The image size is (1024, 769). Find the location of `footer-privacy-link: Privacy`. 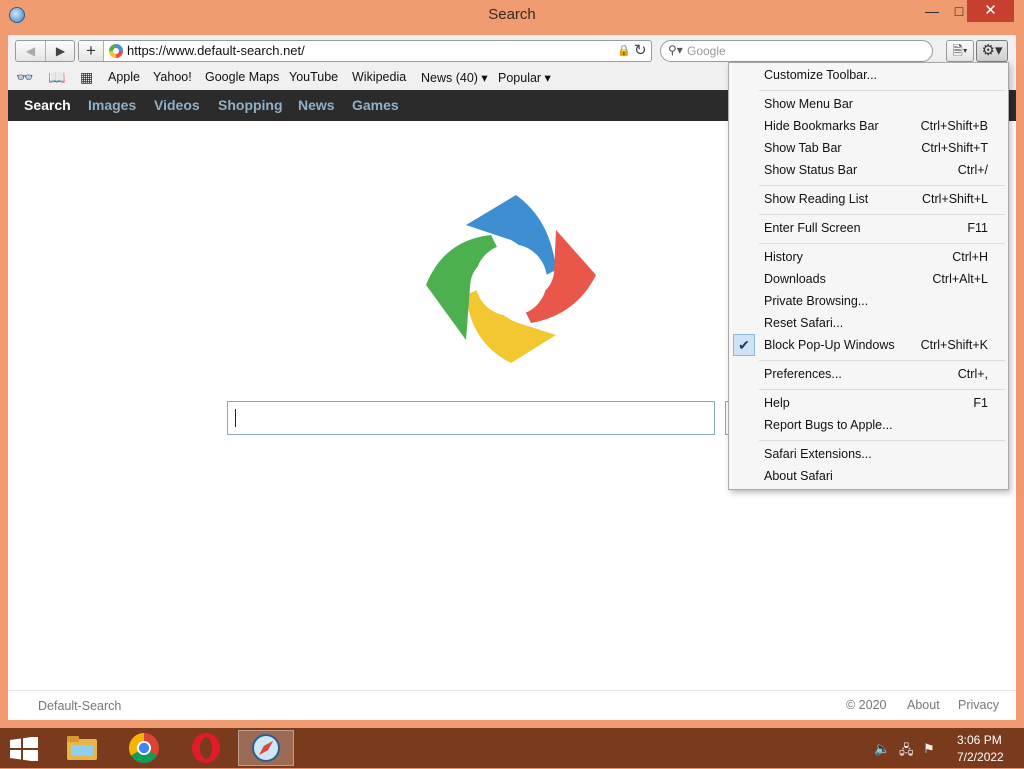

footer-privacy-link: Privacy is located at coordinates (978, 705).